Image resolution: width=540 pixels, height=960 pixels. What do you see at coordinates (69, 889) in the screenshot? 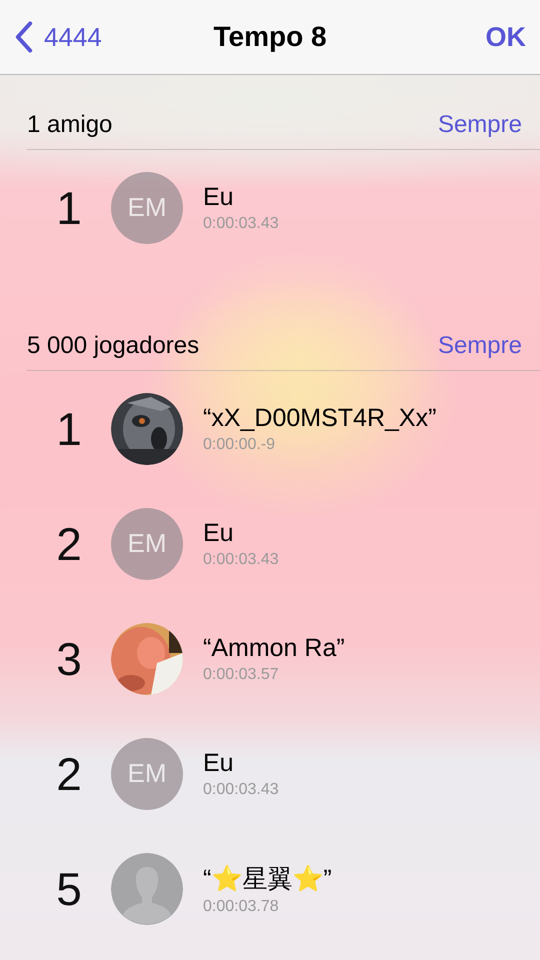
I see `rank-number: 5` at bounding box center [69, 889].